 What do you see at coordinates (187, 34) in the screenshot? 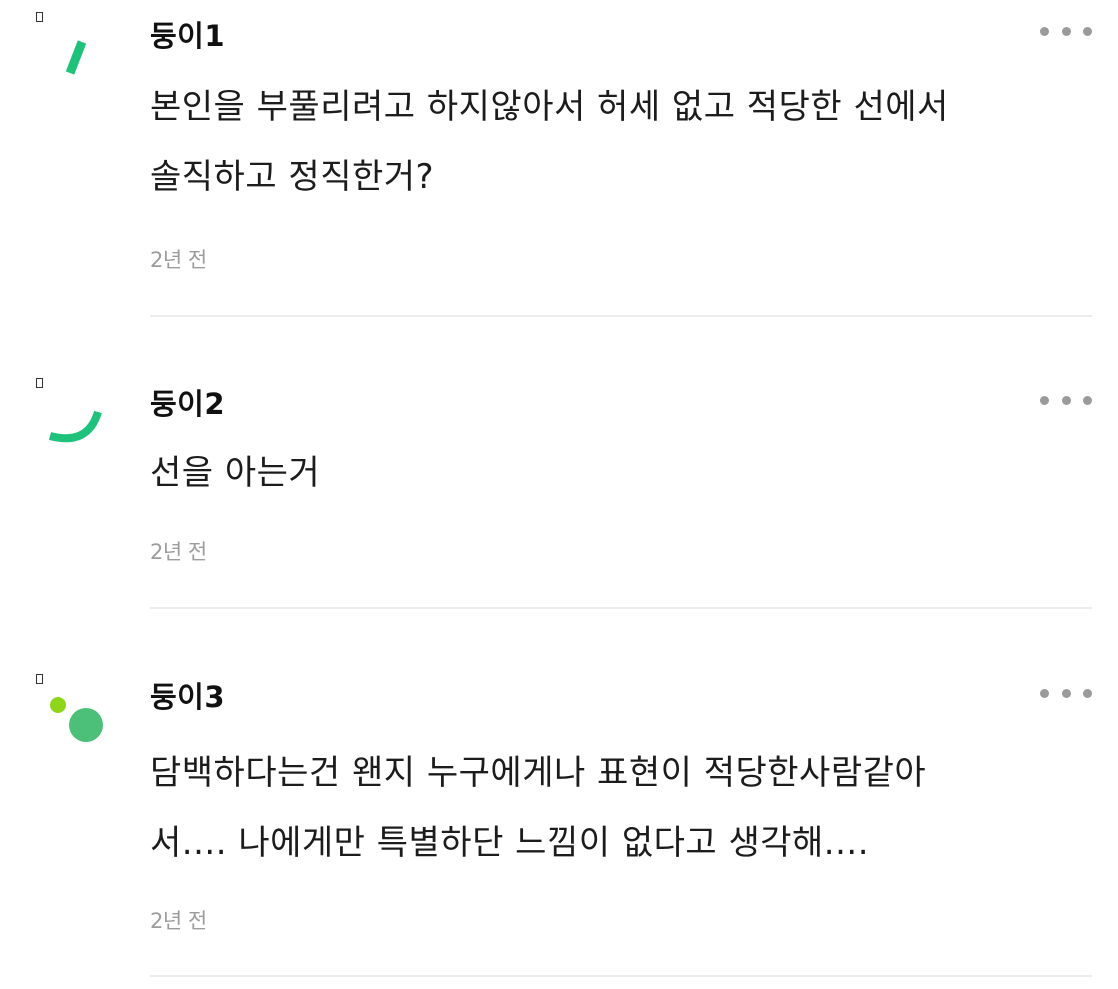
I see `comment-author: 둥이1` at bounding box center [187, 34].